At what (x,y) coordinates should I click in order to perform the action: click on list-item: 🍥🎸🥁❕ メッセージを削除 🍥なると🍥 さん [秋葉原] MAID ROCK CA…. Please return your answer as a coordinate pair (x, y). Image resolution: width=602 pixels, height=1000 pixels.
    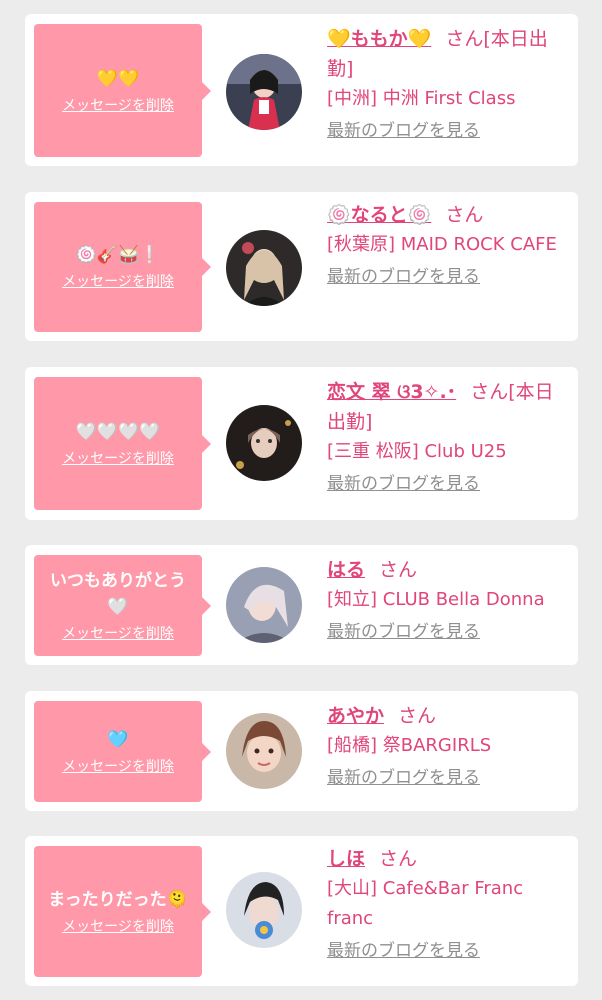
    Looking at the image, I should click on (301, 266).